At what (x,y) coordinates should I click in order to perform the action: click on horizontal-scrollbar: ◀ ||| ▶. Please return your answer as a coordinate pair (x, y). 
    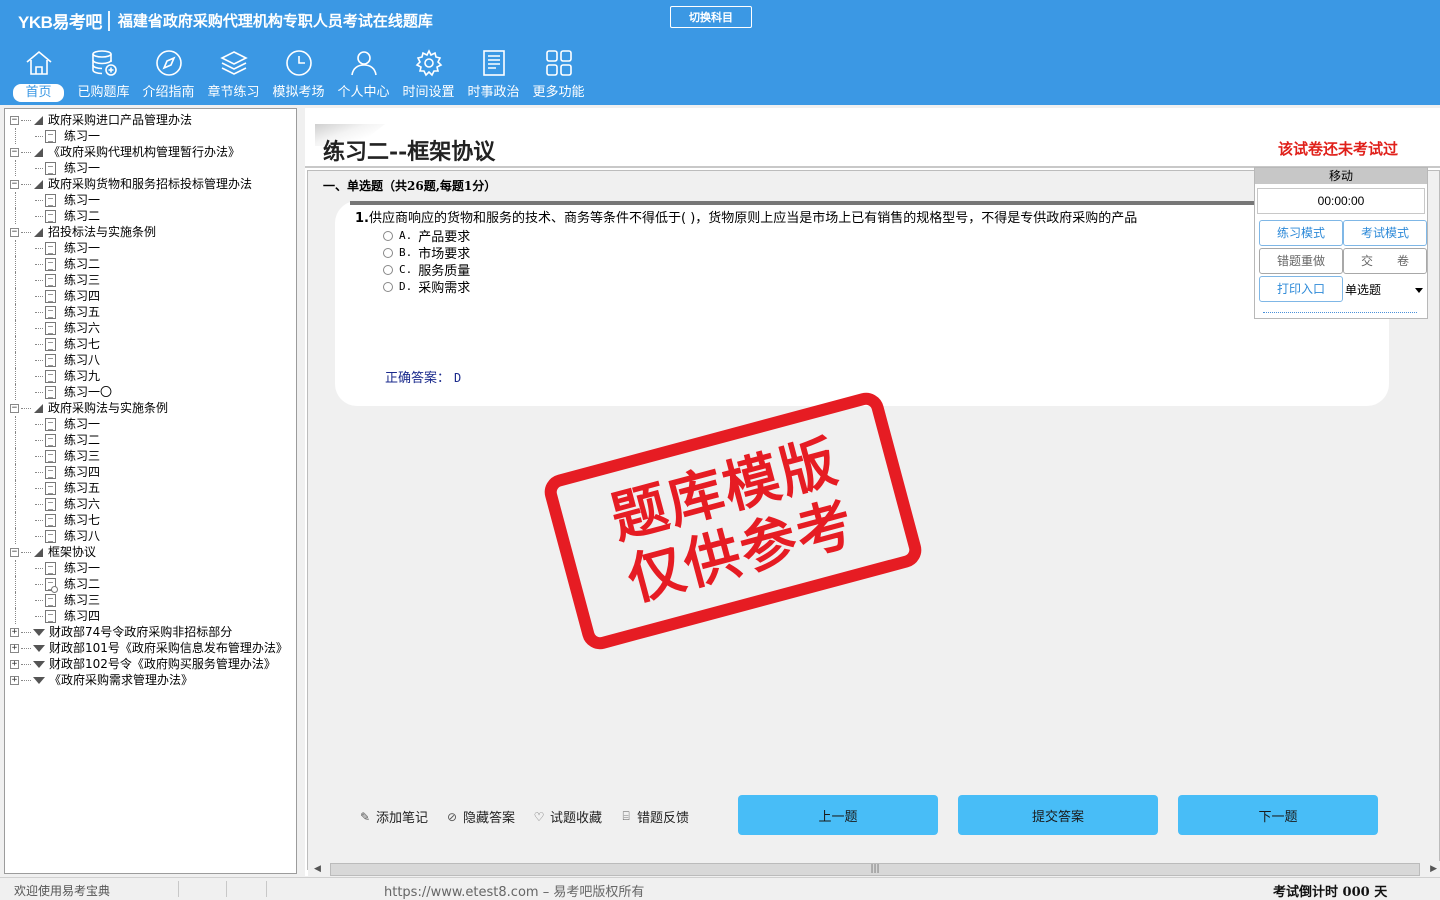
    Looking at the image, I should click on (874, 869).